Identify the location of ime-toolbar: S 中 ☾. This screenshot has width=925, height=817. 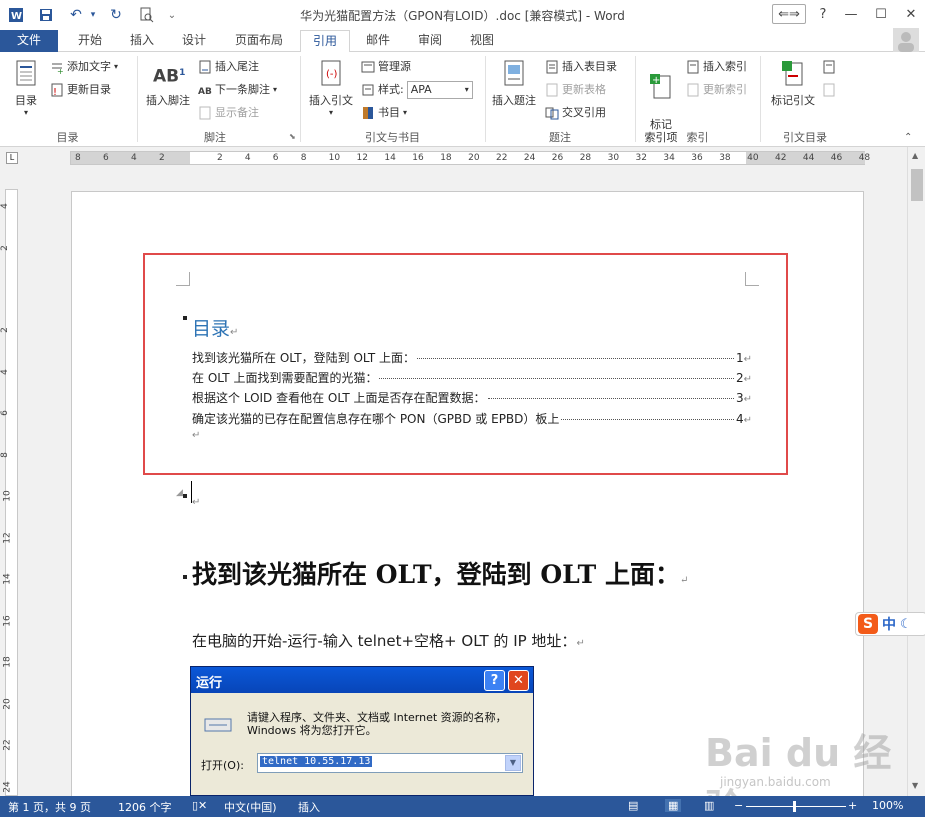
(890, 624).